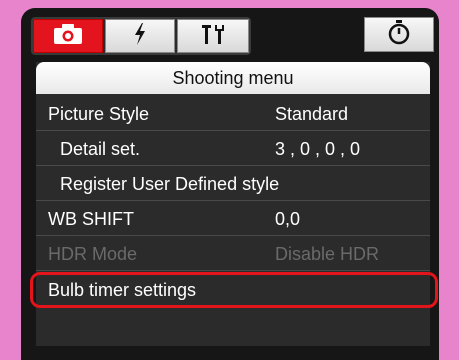 The height and width of the screenshot is (360, 459). Describe the element at coordinates (93, 254) in the screenshot. I see `menu-item-label: HDR Mode` at that location.